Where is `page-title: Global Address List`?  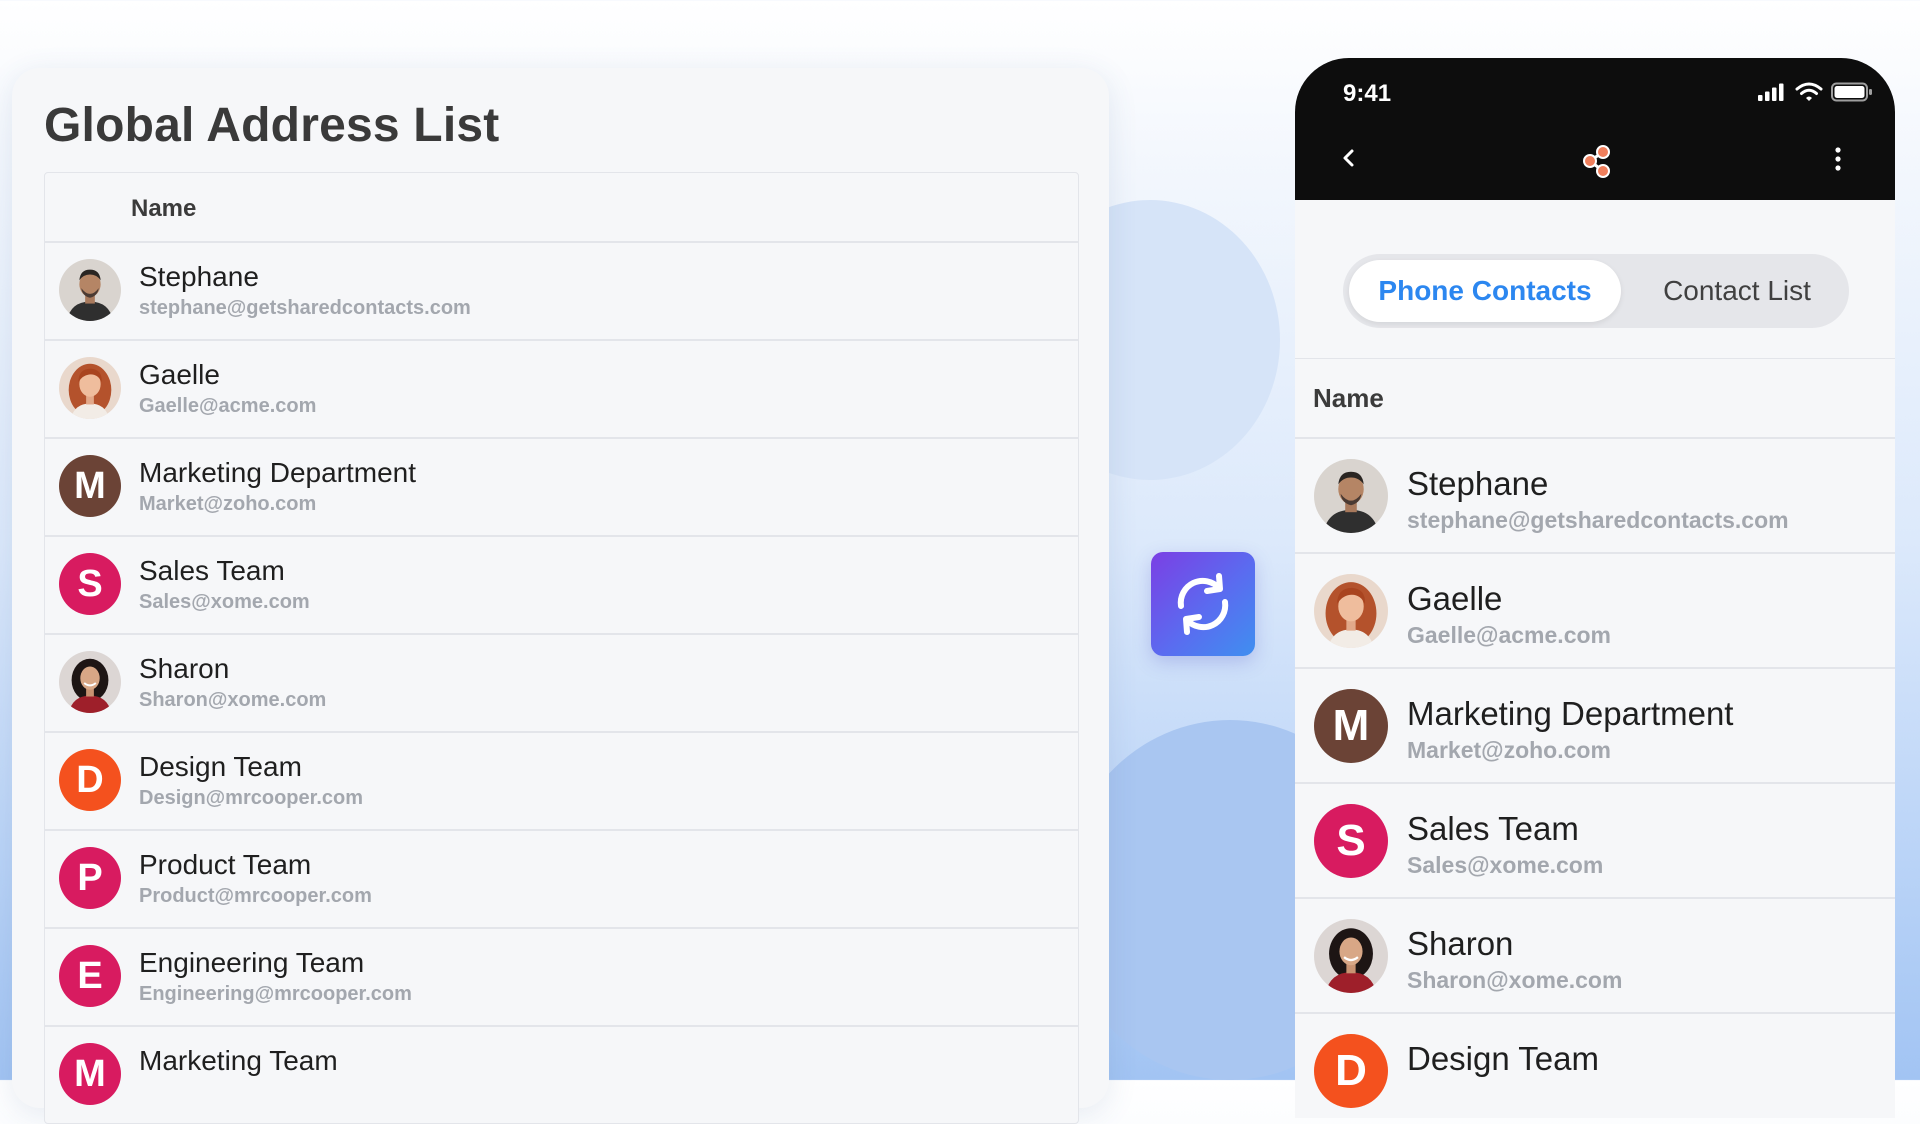
page-title: Global Address List is located at coordinates (272, 125).